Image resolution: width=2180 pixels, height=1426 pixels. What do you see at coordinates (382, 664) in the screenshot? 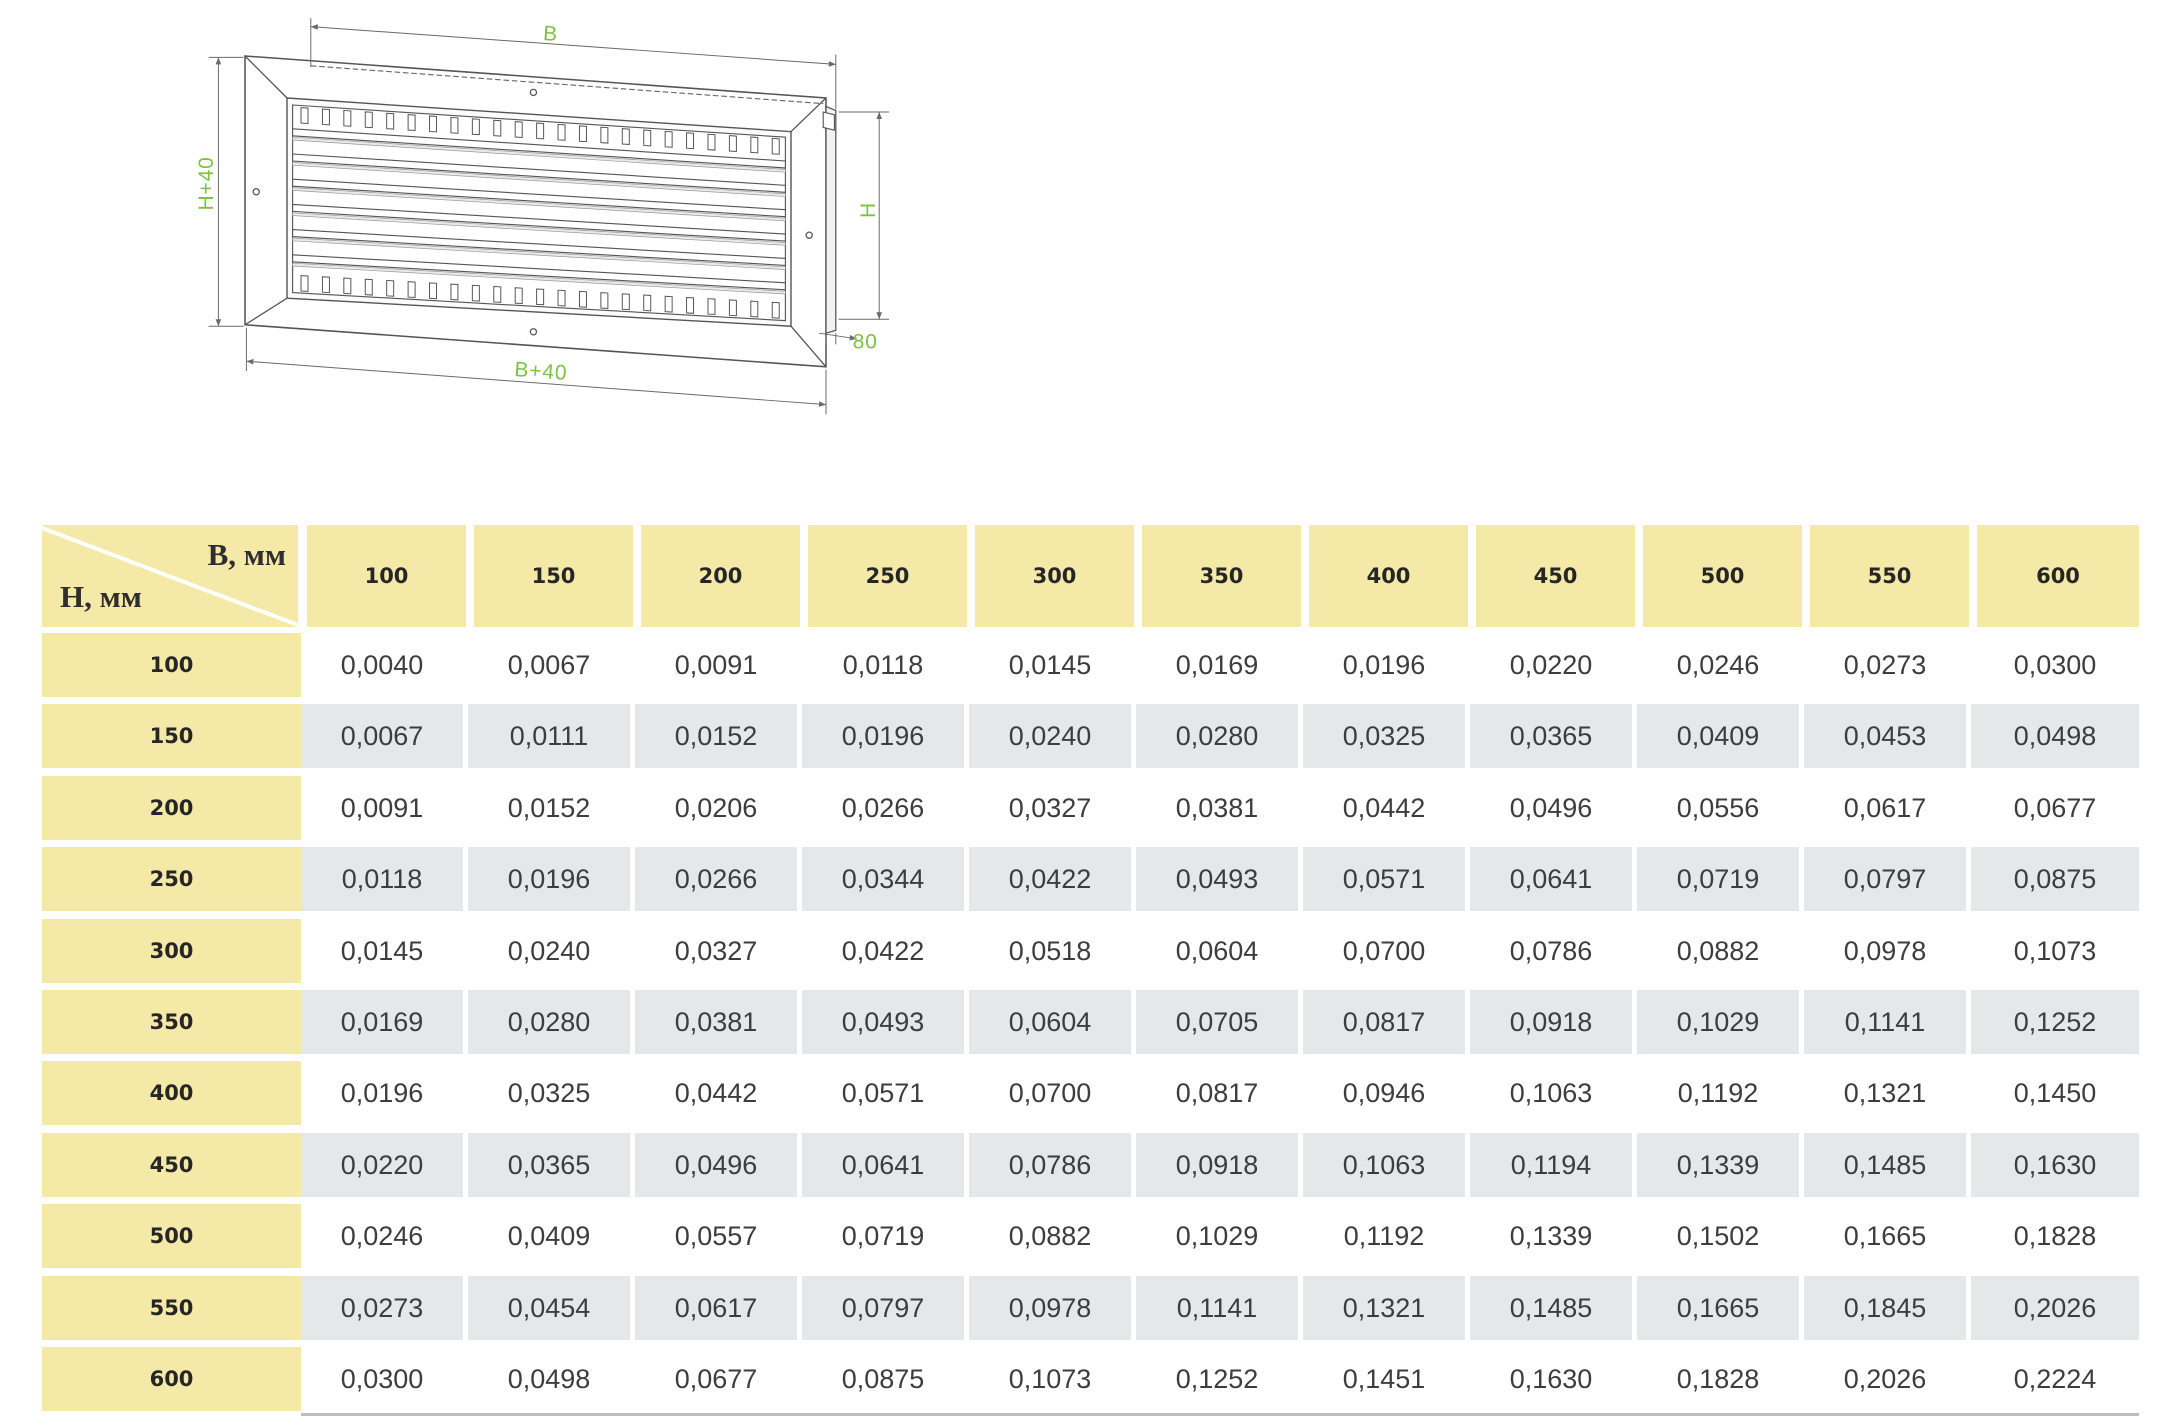
I see `free-area-value-cell: 0,0040` at bounding box center [382, 664].